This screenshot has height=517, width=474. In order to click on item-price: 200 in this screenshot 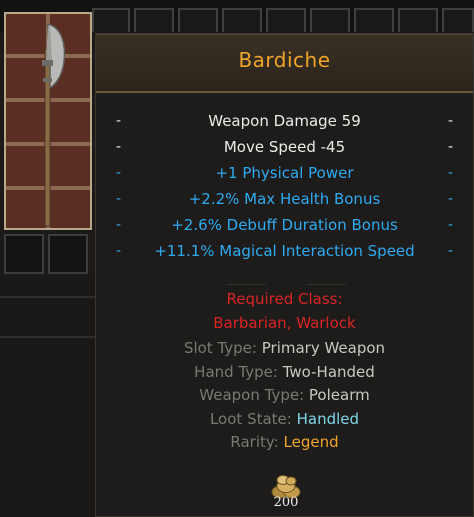, I will do `click(286, 494)`.